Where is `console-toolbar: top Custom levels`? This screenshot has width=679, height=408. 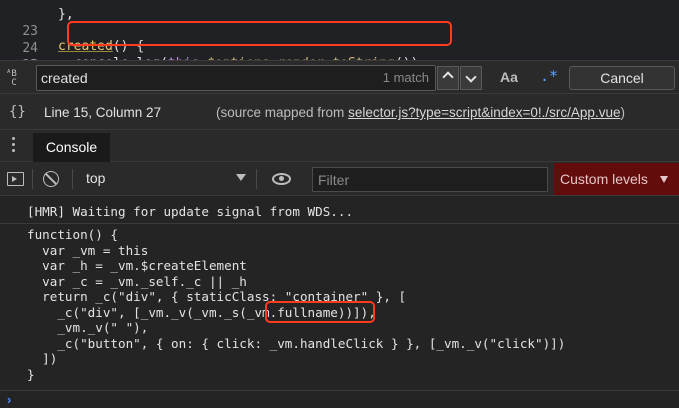
console-toolbar: top Custom levels is located at coordinates (339, 179).